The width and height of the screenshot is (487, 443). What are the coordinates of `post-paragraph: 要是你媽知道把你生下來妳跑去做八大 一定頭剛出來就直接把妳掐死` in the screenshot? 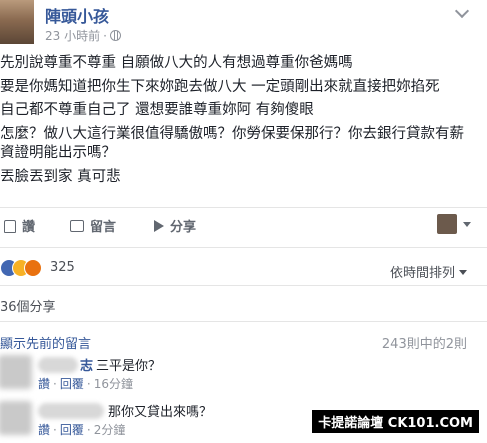 It's located at (220, 86).